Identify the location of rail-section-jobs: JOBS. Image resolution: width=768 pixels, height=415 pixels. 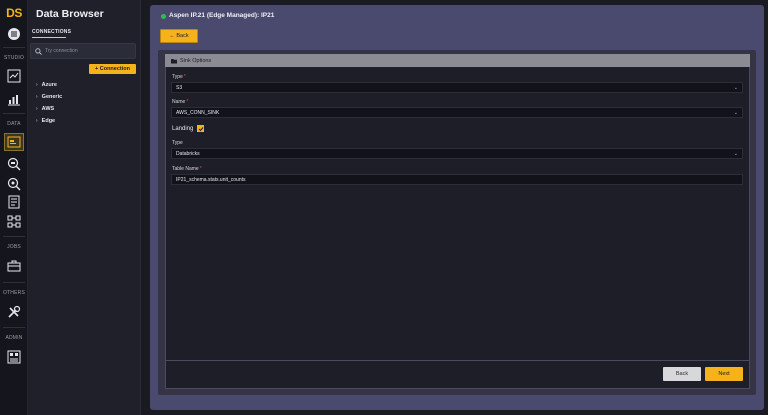
(14, 247).